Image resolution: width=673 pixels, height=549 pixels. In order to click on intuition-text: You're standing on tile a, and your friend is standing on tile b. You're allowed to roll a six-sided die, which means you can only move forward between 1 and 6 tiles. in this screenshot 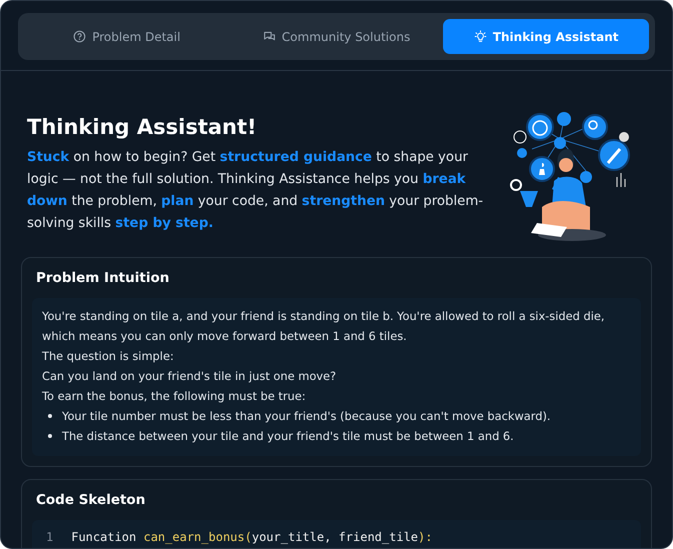, I will do `click(324, 326)`.